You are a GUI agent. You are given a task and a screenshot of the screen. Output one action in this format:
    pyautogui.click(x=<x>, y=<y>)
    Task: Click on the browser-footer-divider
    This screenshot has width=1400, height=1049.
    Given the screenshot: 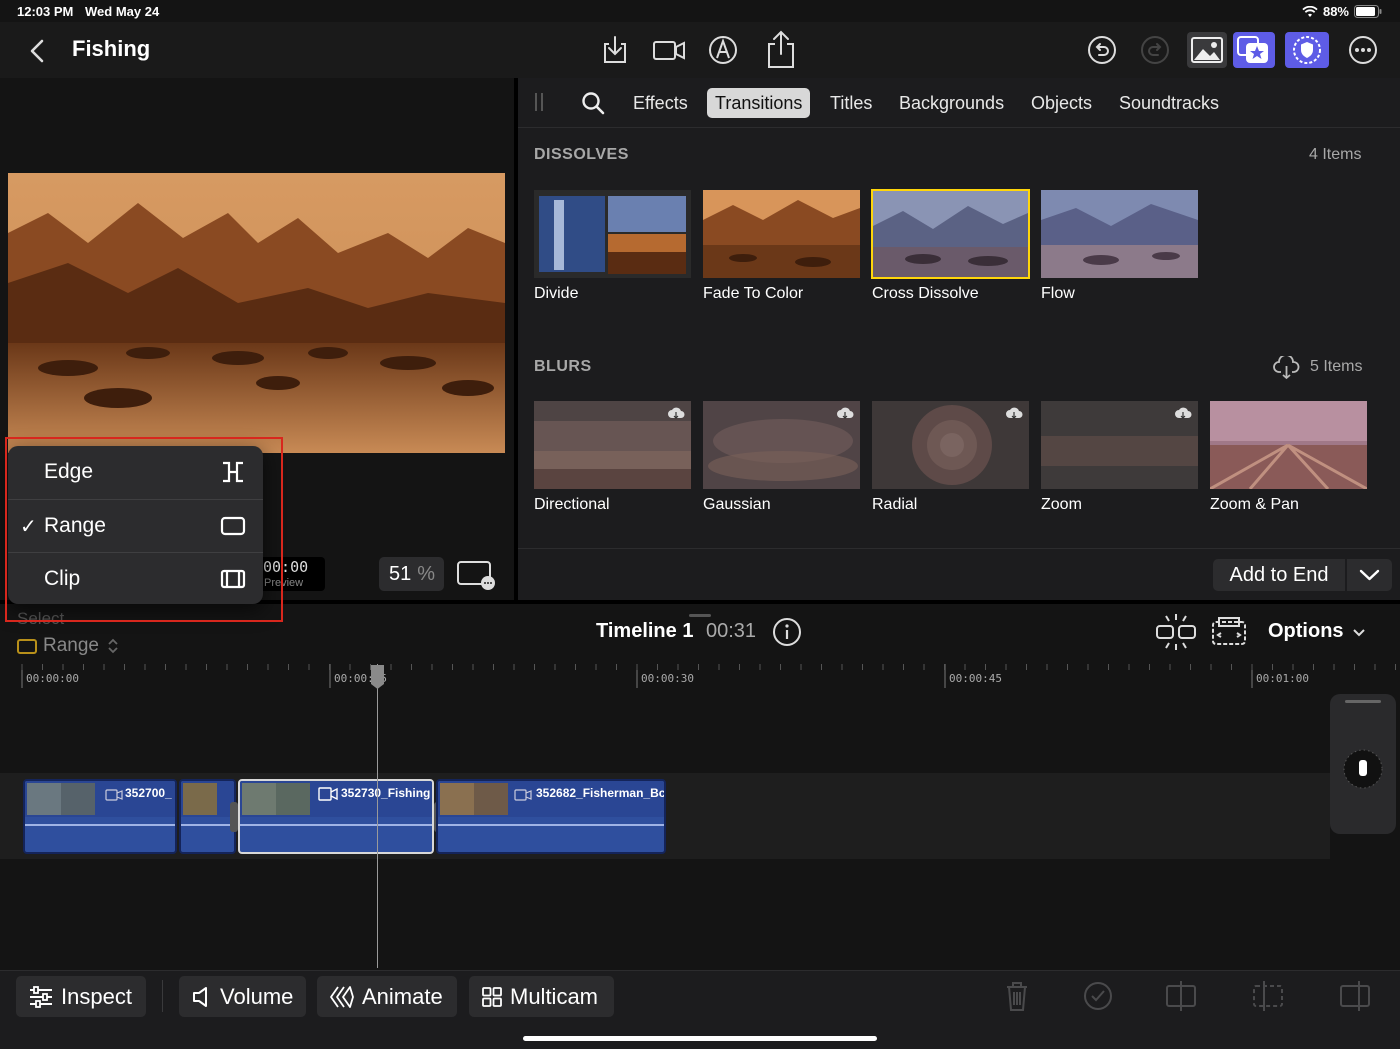 What is the action you would take?
    pyautogui.click(x=959, y=548)
    